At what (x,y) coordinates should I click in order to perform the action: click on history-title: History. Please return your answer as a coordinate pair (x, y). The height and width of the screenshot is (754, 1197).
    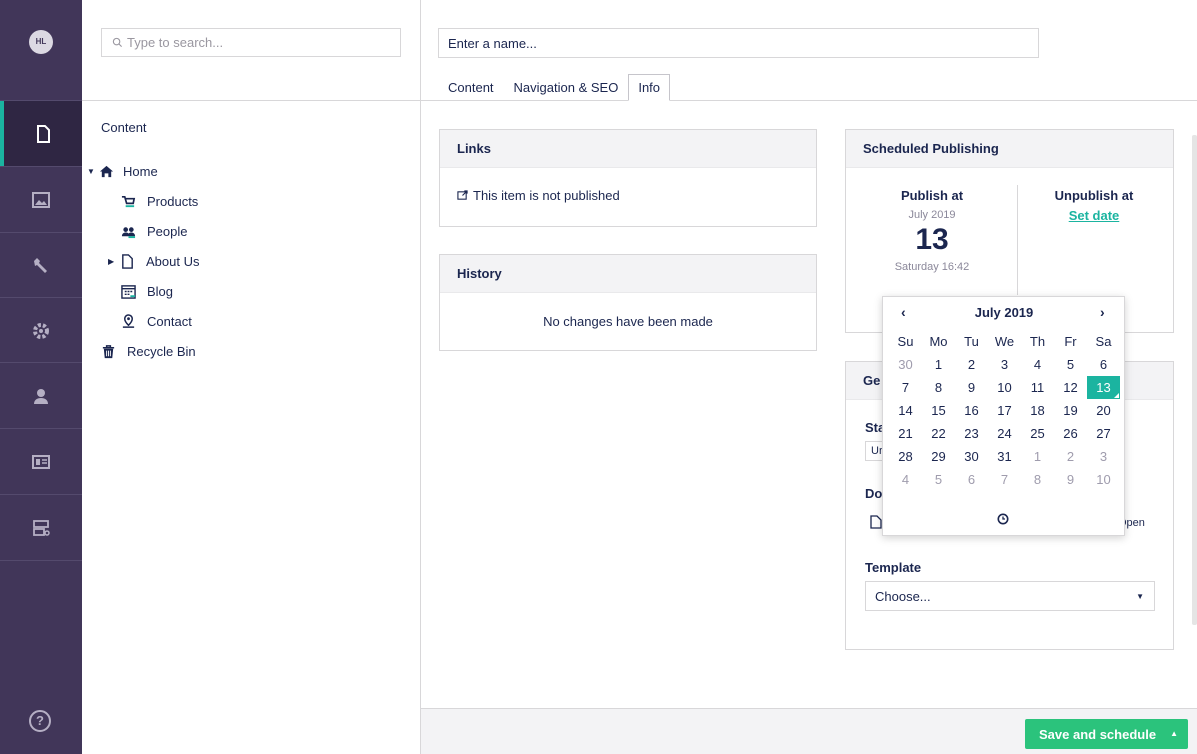
    Looking at the image, I should click on (628, 274).